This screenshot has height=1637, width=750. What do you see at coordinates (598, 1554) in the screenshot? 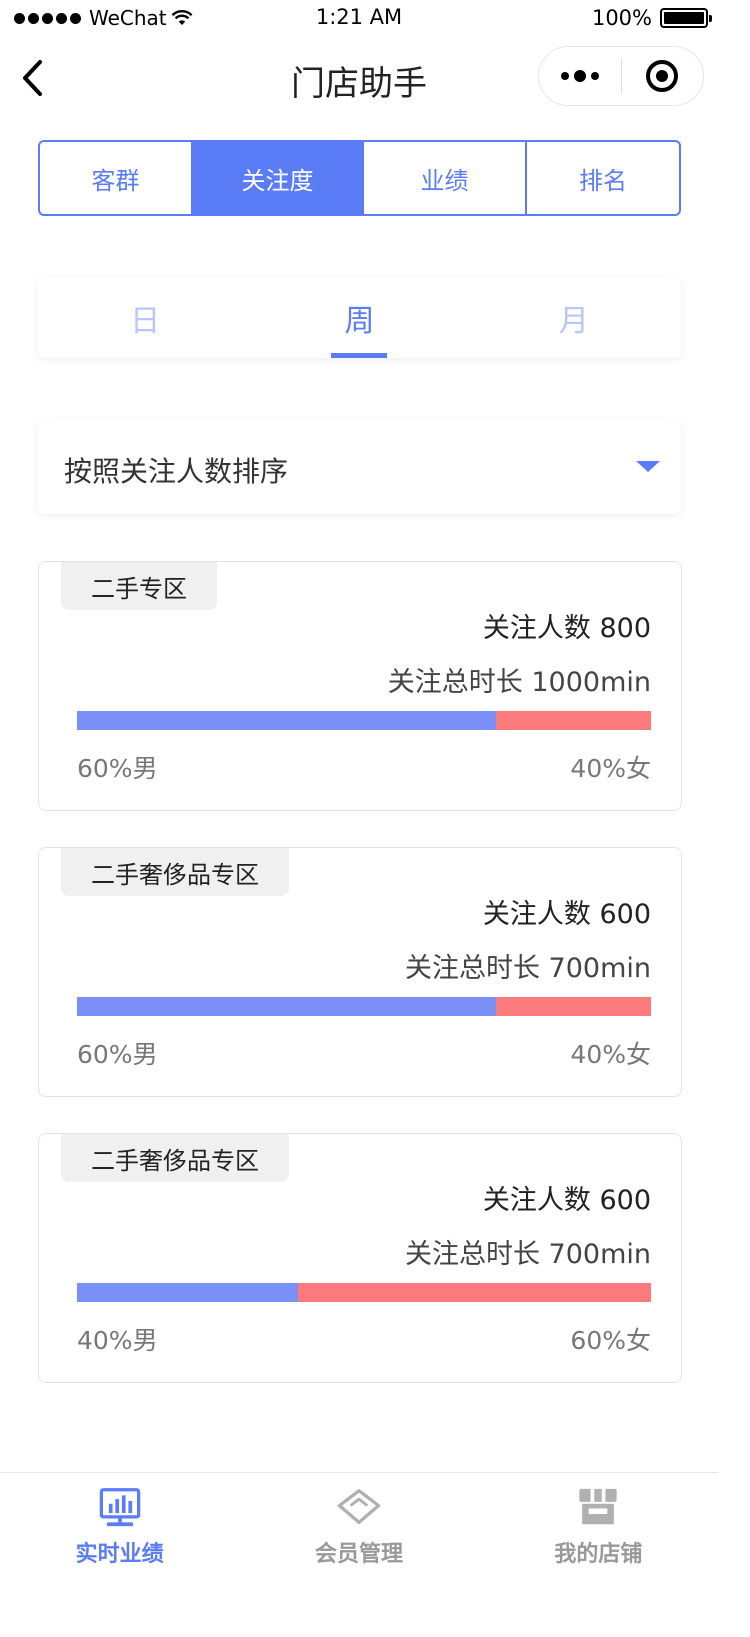
I see `tab-label: 我的店铺` at bounding box center [598, 1554].